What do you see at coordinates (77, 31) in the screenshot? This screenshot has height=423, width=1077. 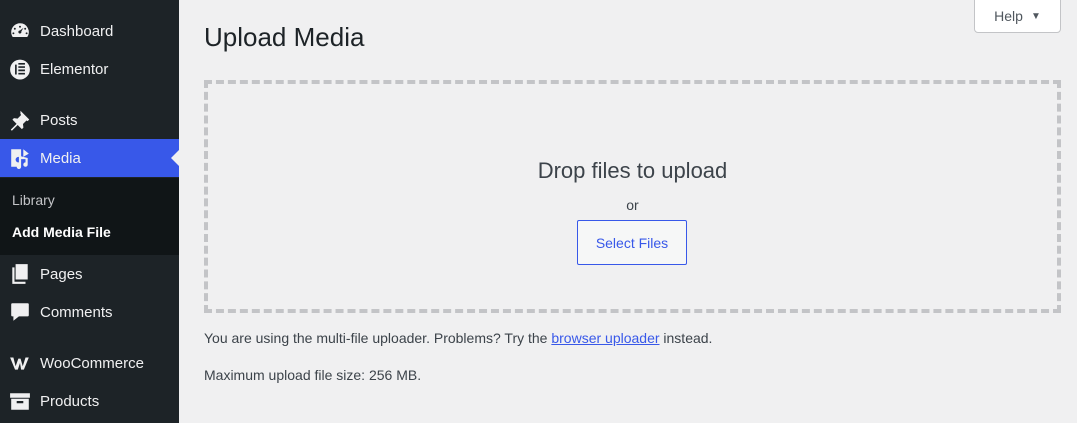 I see `sidebar-item-label: Dashboard` at bounding box center [77, 31].